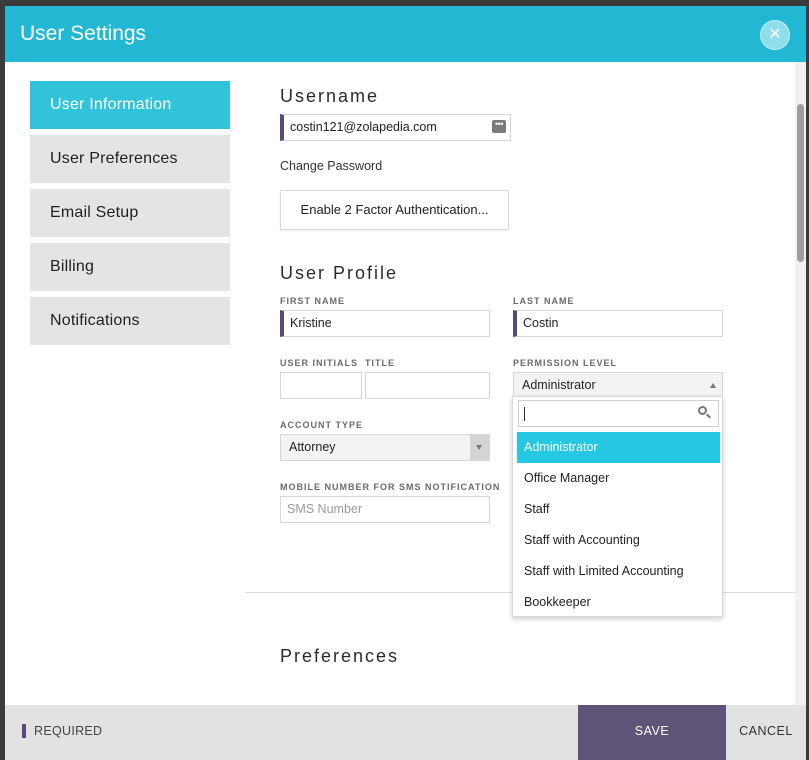 Image resolution: width=809 pixels, height=760 pixels. I want to click on option-staff-with-accounting: Staff with Accounting, so click(618, 540).